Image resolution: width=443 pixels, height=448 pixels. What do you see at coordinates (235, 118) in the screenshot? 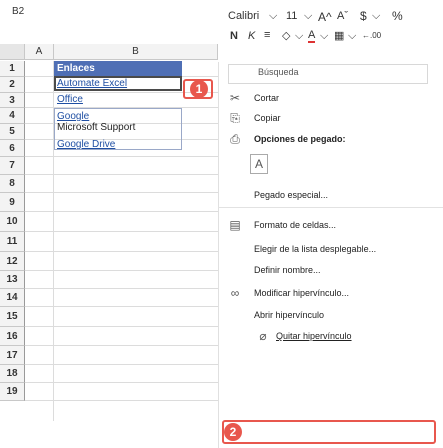
I see `copy-icon: ⎘` at bounding box center [235, 118].